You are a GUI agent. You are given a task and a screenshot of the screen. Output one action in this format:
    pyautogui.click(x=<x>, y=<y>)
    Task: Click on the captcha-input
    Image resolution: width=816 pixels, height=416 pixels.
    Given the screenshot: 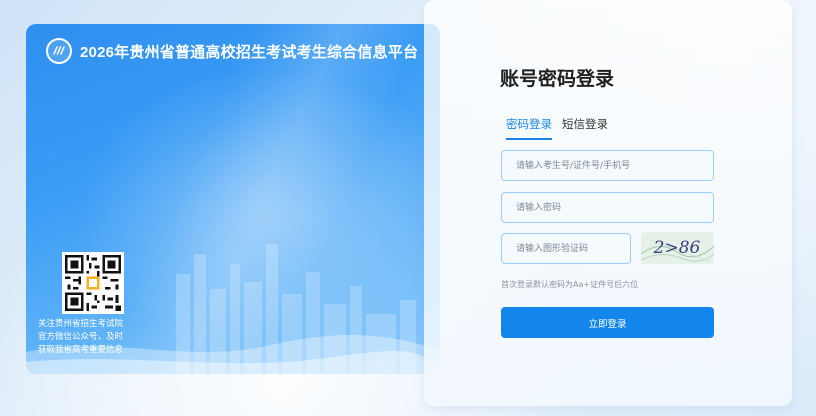 What is the action you would take?
    pyautogui.click(x=566, y=248)
    